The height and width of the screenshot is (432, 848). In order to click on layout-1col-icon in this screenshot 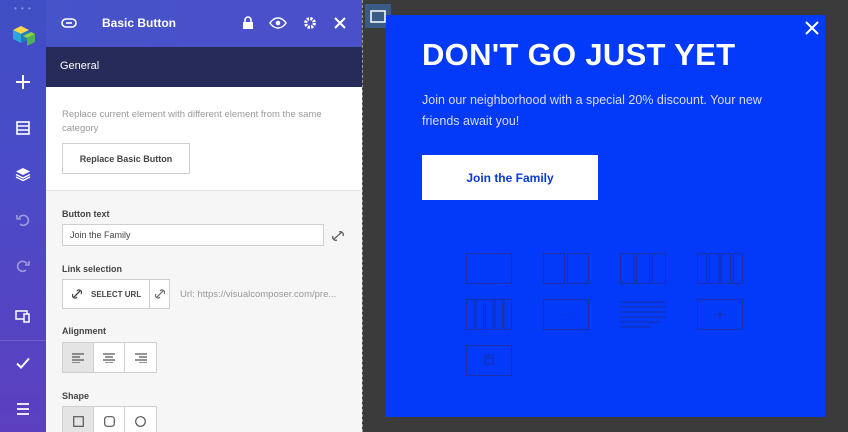, I will do `click(489, 268)`.